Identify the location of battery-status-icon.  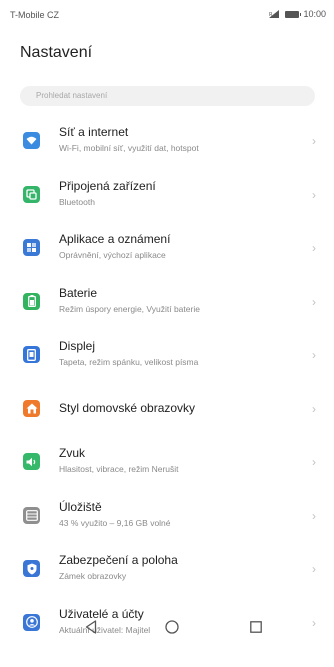
(293, 14).